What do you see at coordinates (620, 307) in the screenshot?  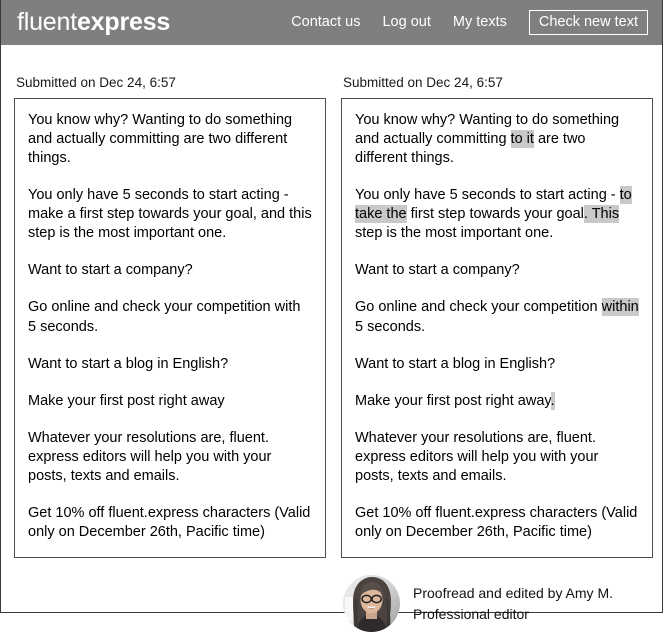 I see `correction-highlight: within` at bounding box center [620, 307].